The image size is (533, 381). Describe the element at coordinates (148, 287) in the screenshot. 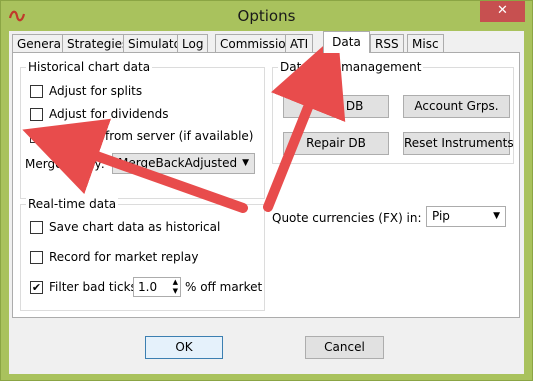

I see `filter-percent-value: 1.0` at that location.